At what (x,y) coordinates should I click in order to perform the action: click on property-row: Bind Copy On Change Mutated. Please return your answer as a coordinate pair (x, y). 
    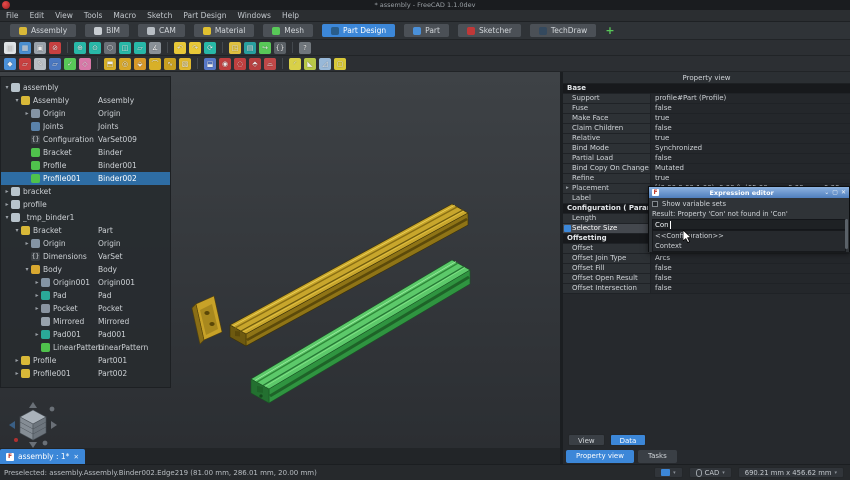
    Looking at the image, I should click on (706, 169).